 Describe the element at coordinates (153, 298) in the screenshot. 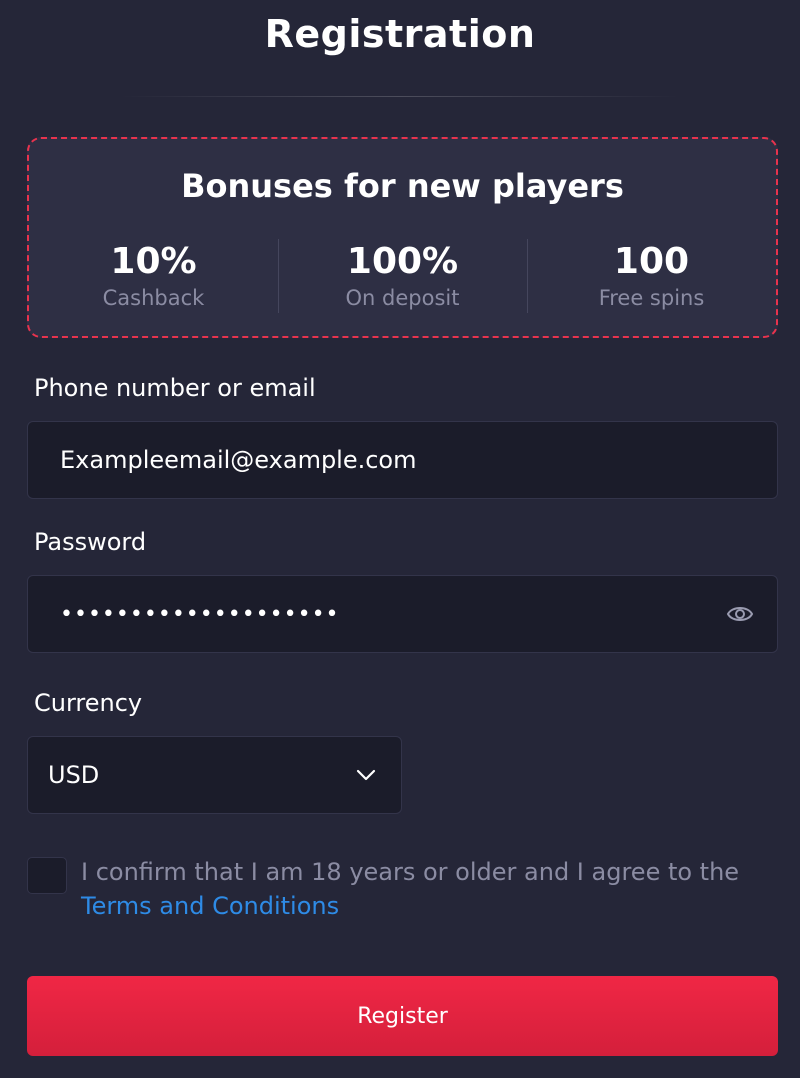

I see `bonus-cashback-label: Cashback` at that location.